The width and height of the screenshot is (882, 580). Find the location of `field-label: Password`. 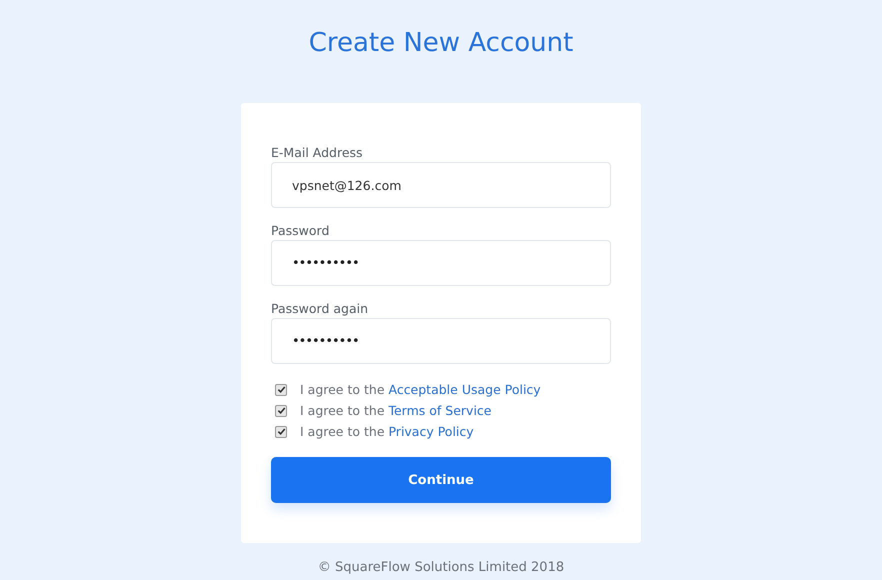

field-label: Password is located at coordinates (300, 230).